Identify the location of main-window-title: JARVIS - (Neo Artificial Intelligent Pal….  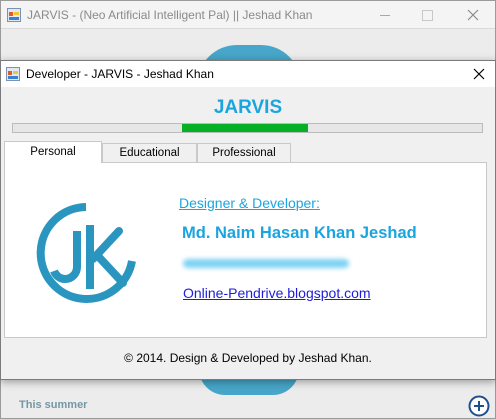
(170, 15).